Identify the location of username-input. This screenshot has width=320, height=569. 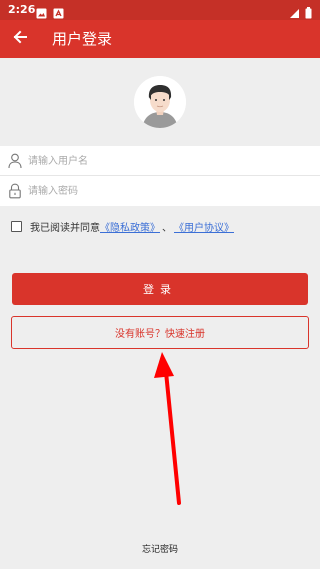
(168, 161).